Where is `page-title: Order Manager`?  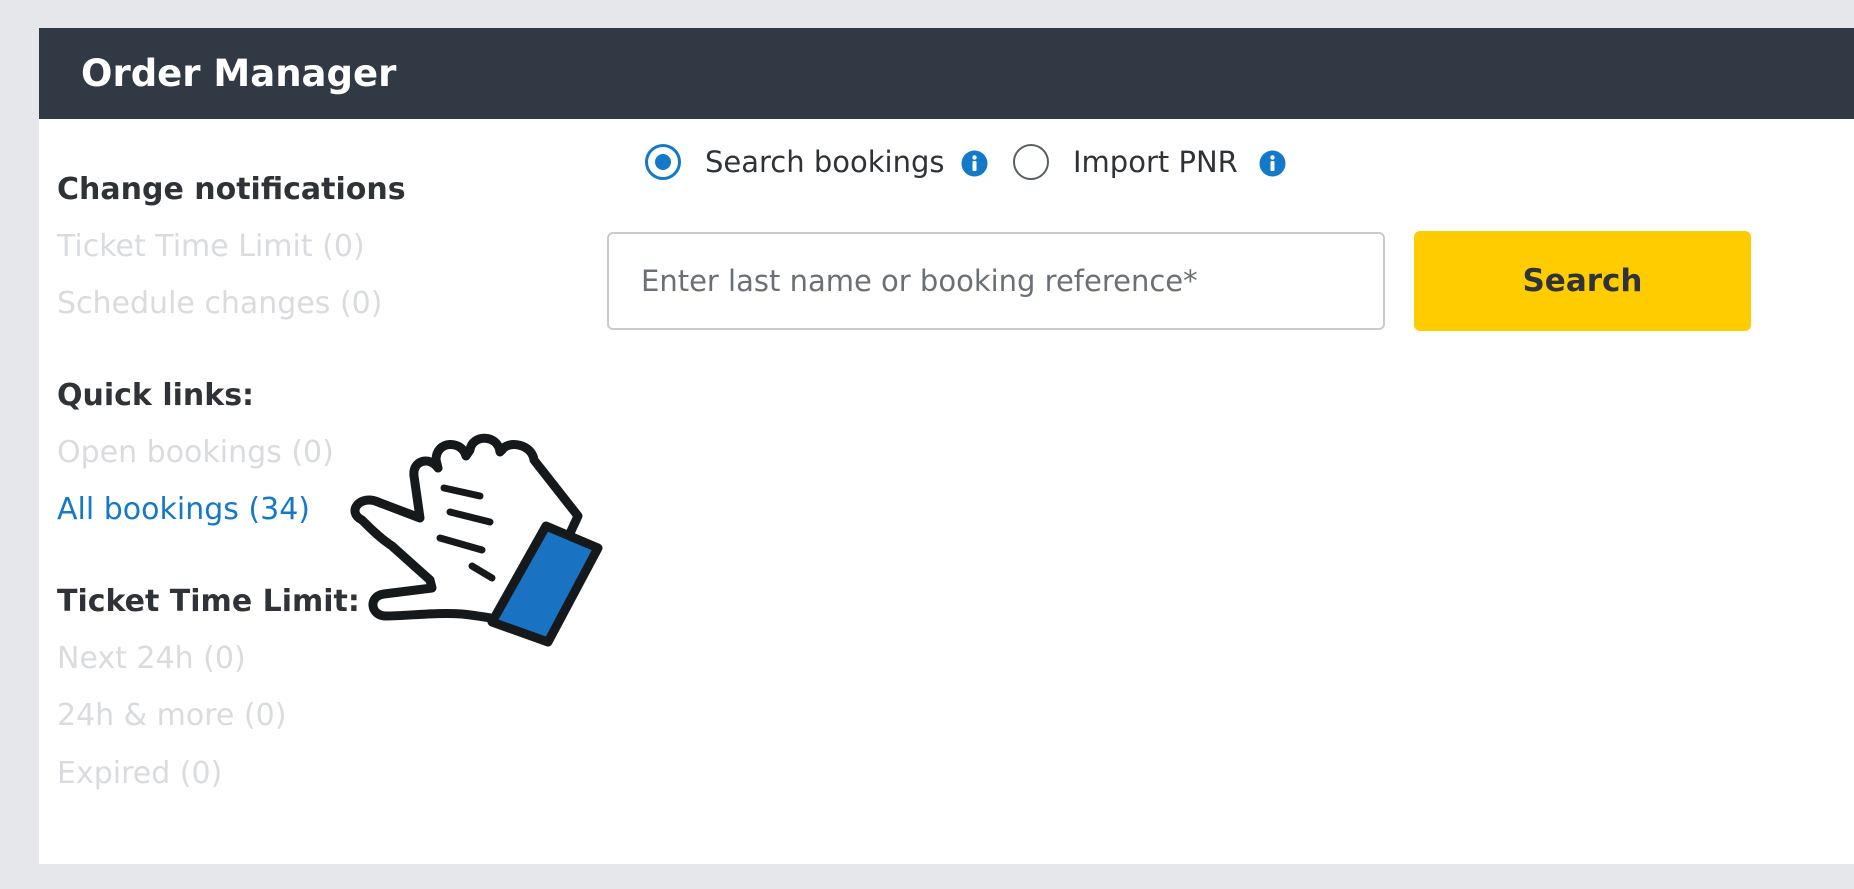
page-title: Order Manager is located at coordinates (239, 73).